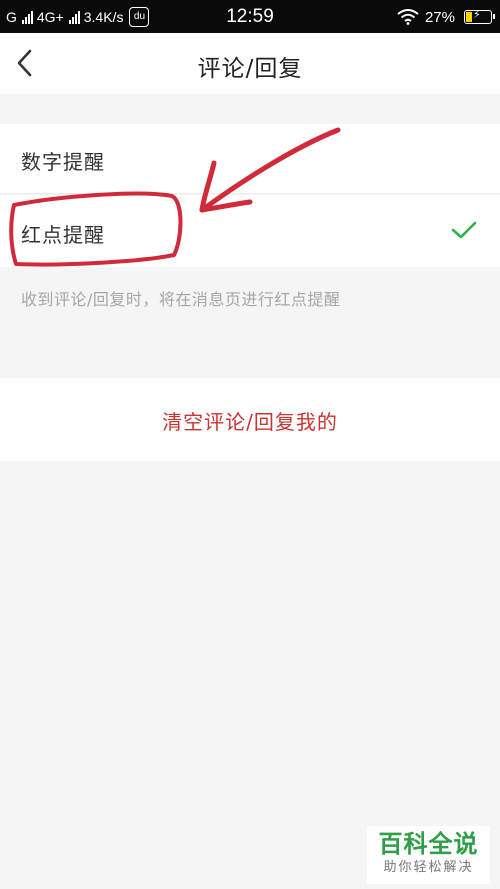  Describe the element at coordinates (50, 17) in the screenshot. I see `network-label: 4G+` at that location.